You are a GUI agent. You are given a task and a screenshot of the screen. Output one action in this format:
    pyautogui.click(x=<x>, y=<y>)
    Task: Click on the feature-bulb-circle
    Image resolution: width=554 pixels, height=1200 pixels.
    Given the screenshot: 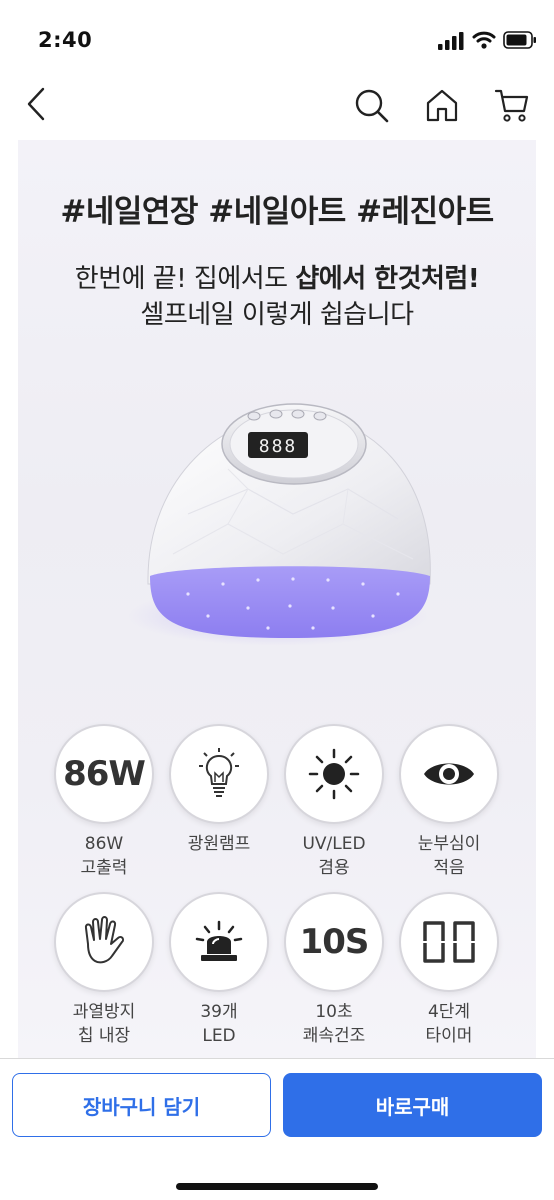 What is the action you would take?
    pyautogui.click(x=219, y=774)
    